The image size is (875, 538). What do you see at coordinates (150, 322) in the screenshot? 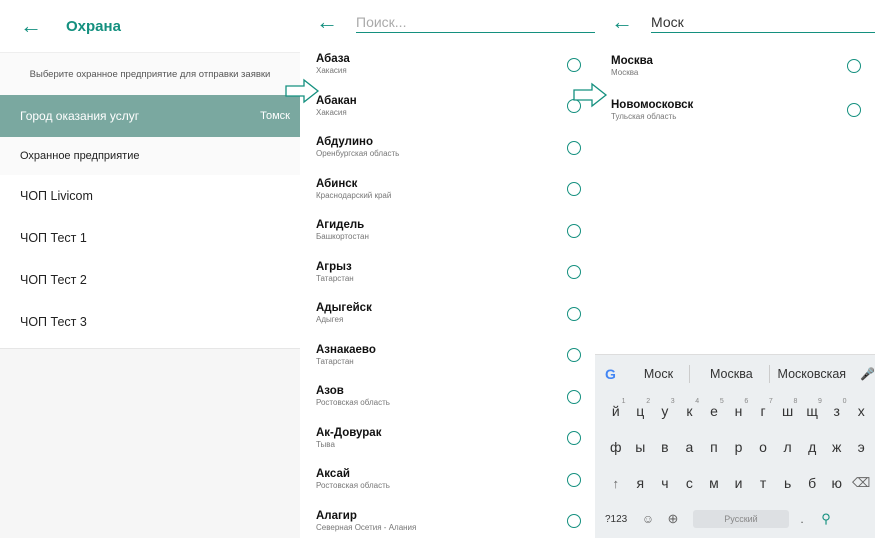
I see `agency-item: ЧОП Тест 3` at bounding box center [150, 322].